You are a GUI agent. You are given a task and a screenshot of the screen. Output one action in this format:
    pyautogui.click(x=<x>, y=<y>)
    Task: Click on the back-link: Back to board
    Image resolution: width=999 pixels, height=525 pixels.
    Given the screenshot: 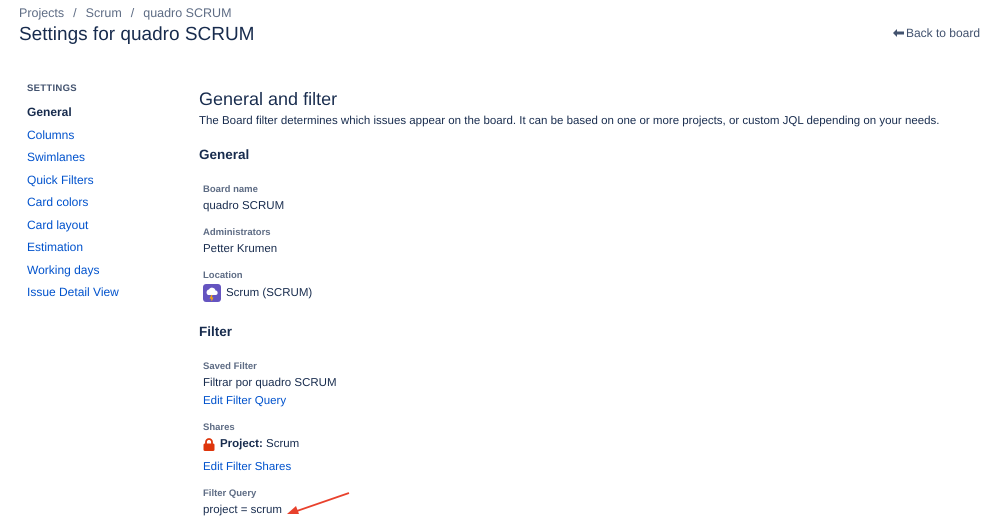 What is the action you would take?
    pyautogui.click(x=936, y=33)
    